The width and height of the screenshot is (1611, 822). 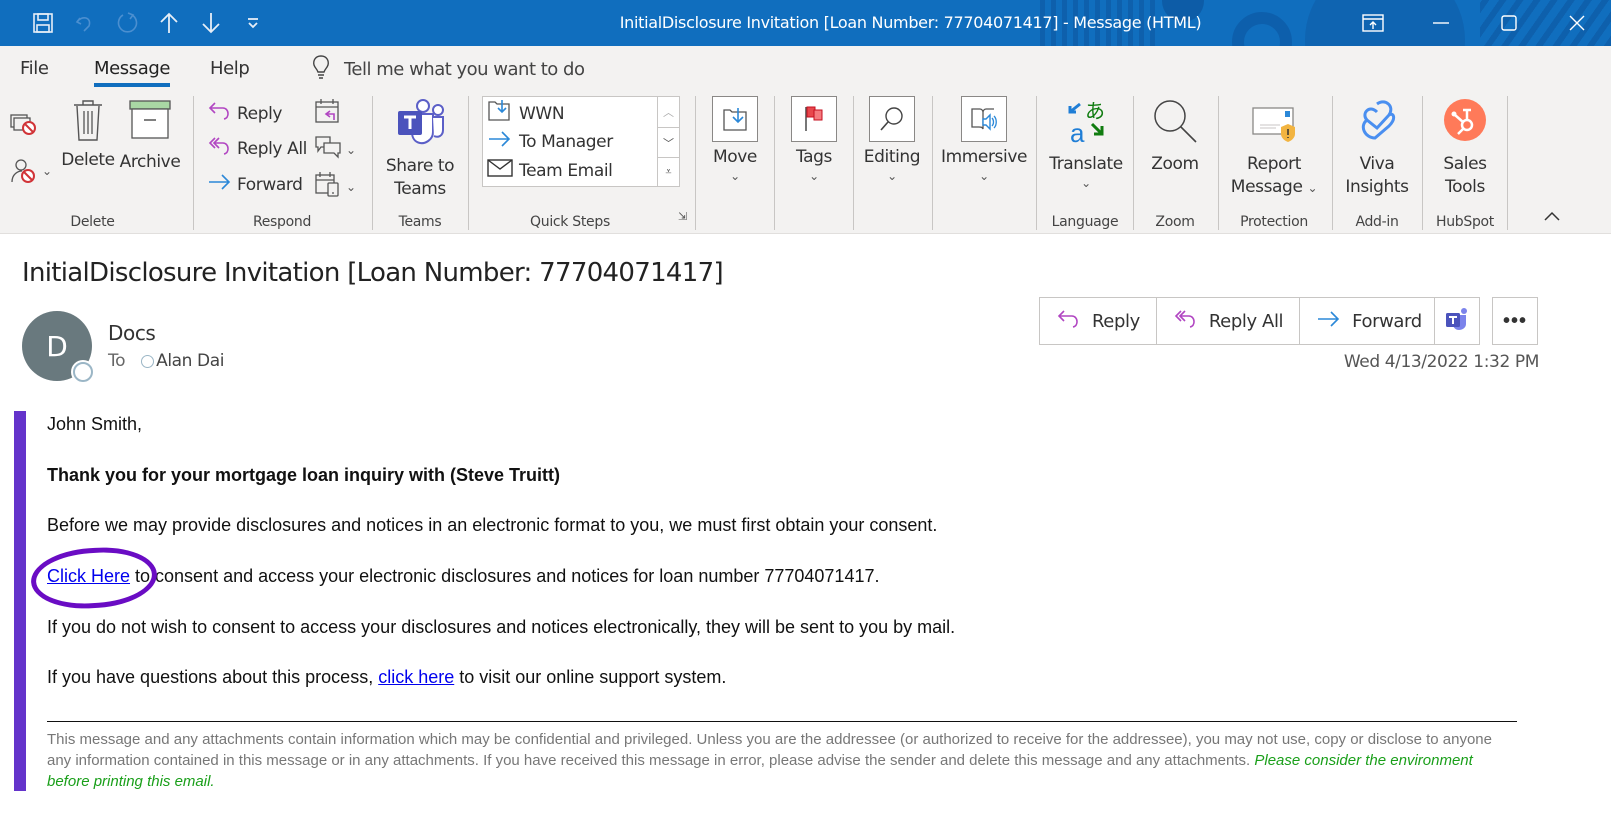 I want to click on message-actions: Reply Reply All Forward, so click(x=1240, y=321).